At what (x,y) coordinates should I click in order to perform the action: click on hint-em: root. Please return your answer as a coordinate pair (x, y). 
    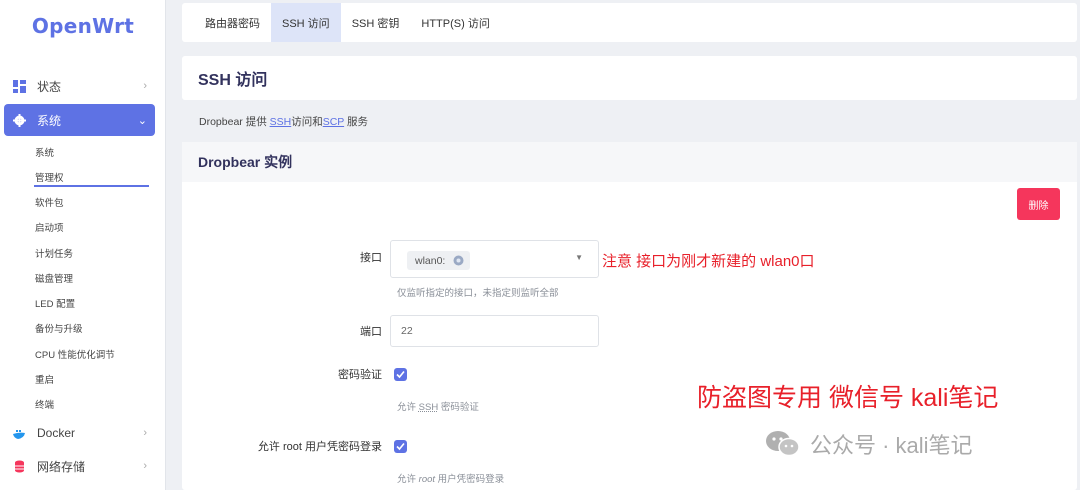
    Looking at the image, I should click on (427, 479).